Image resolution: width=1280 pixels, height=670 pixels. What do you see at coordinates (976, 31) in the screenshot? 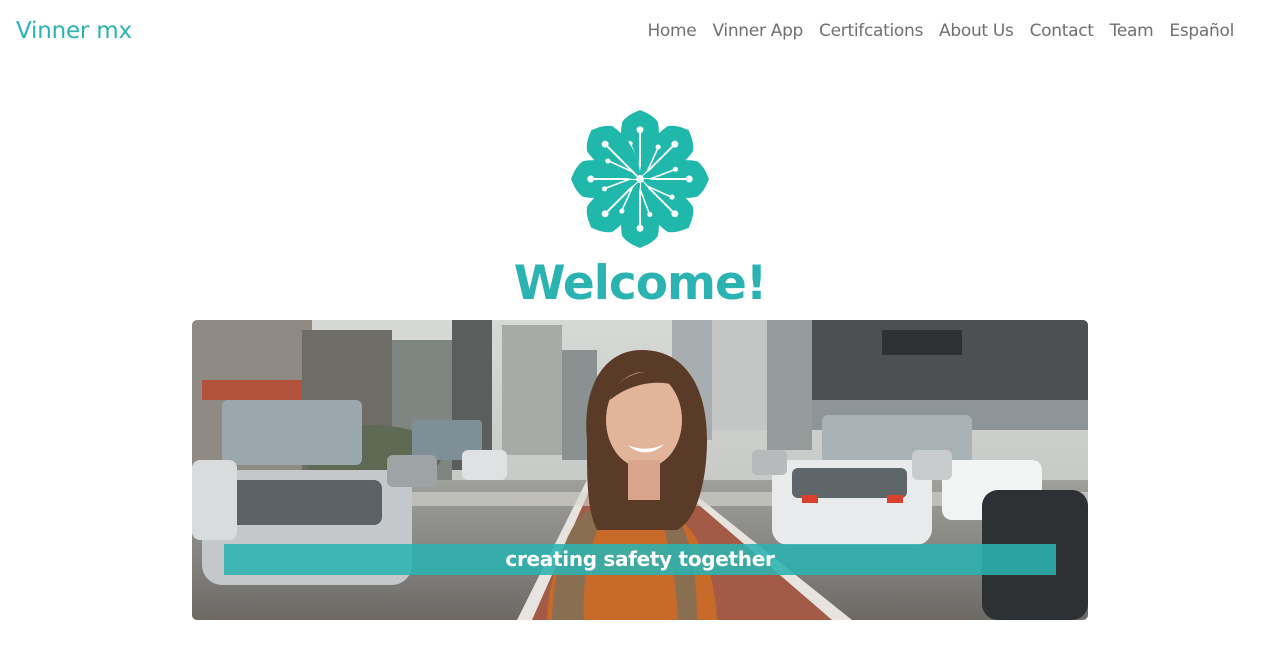
I see `nav-link-about-us: About Us` at bounding box center [976, 31].